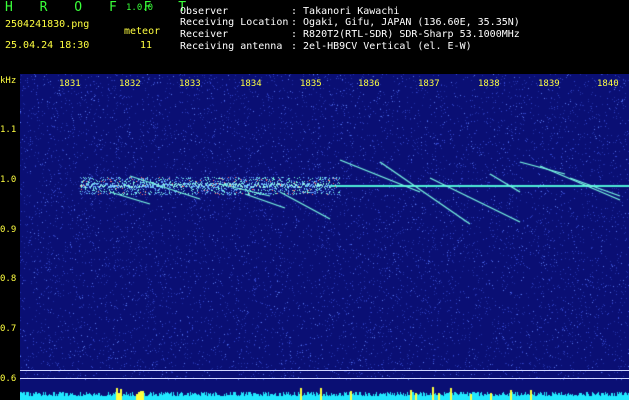  What do you see at coordinates (324, 370) in the screenshot?
I see `reference-line-upper` at bounding box center [324, 370].